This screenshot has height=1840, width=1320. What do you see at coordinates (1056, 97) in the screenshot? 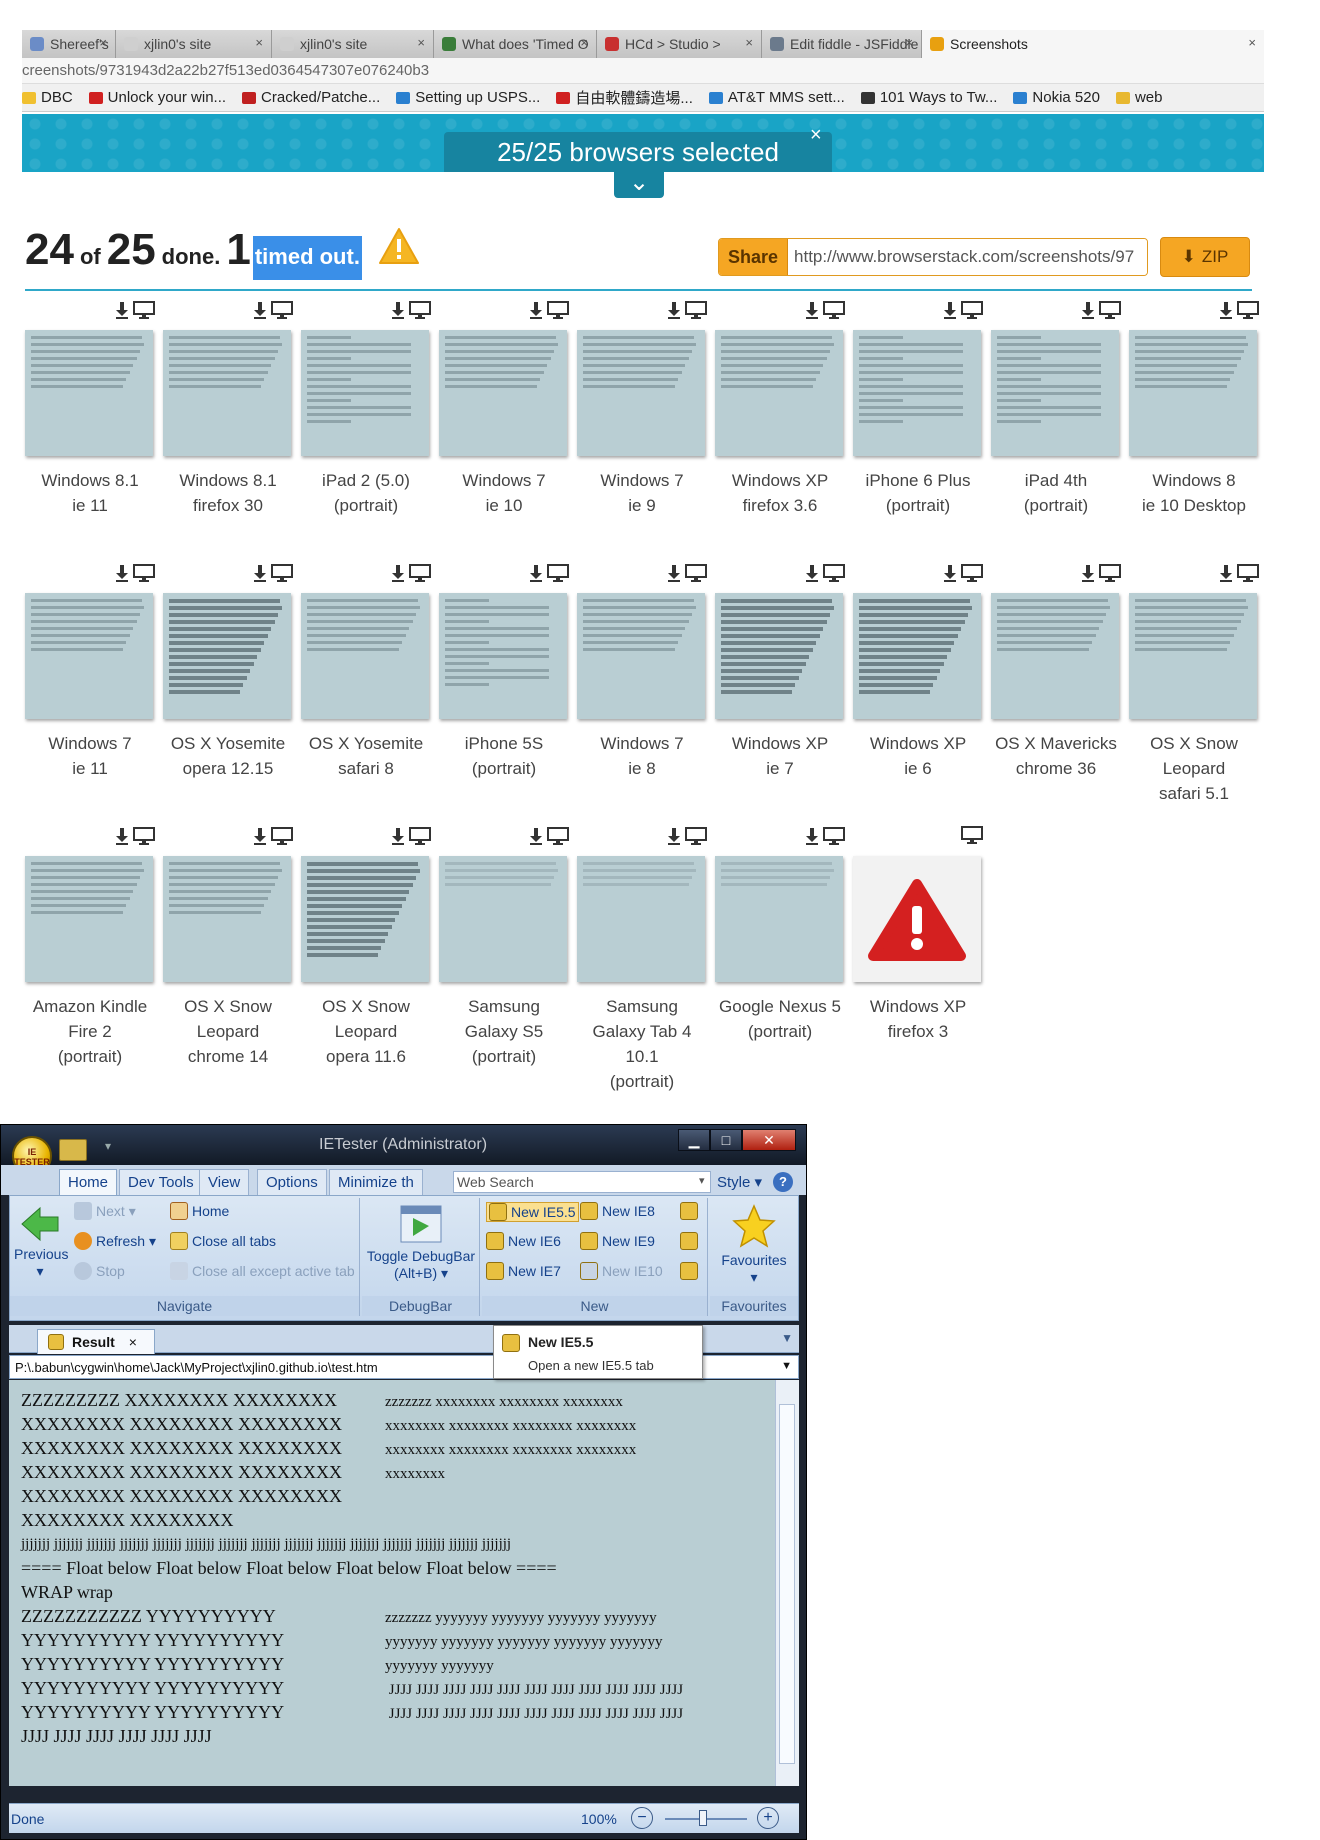
I see `bookmark-item: Nokia 520` at bounding box center [1056, 97].